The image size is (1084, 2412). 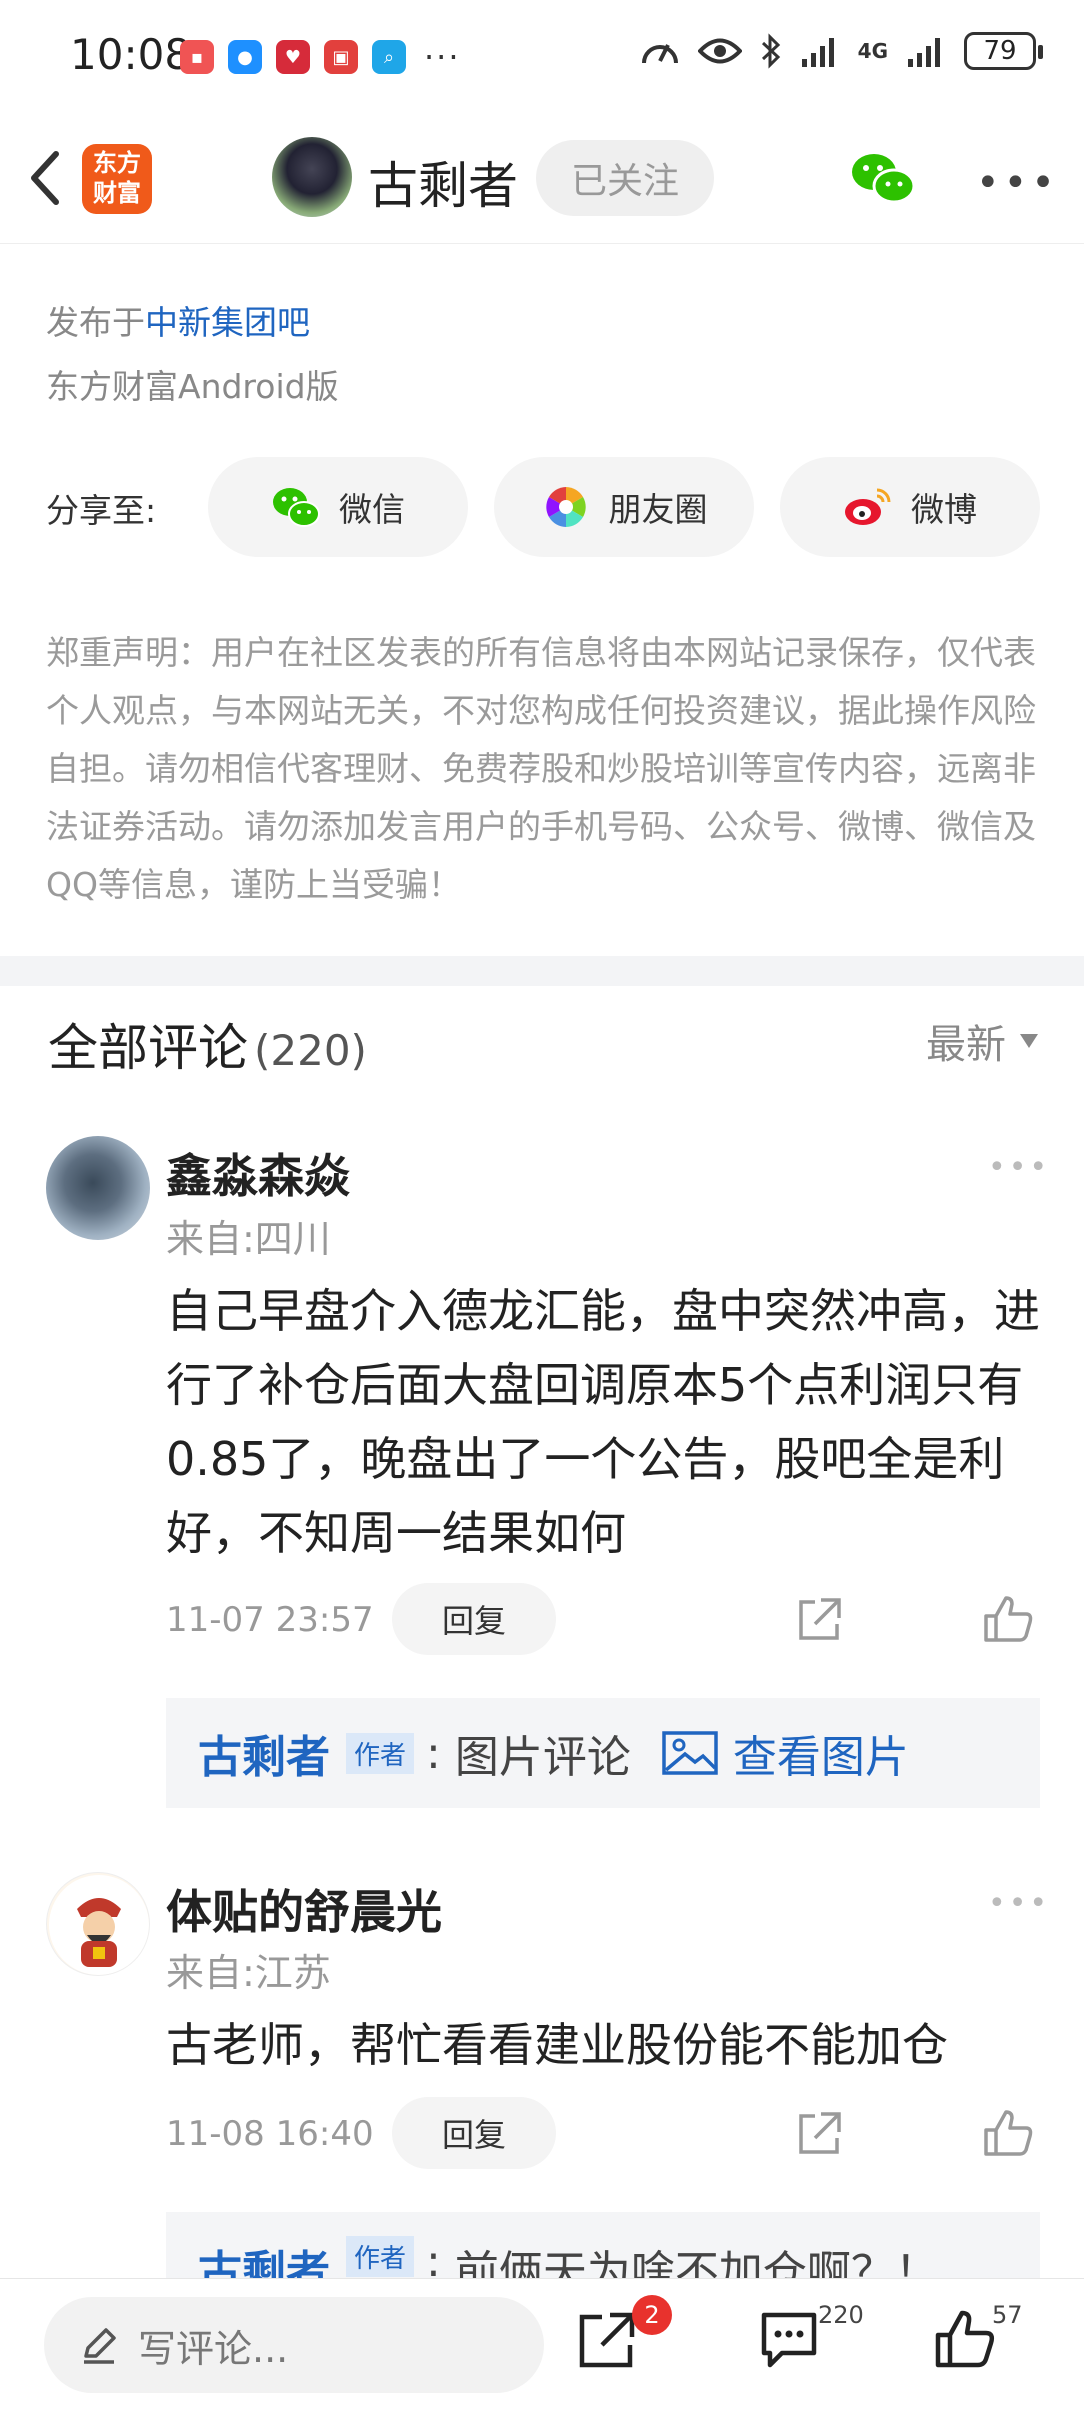 I want to click on wechat-icon, so click(x=296, y=507).